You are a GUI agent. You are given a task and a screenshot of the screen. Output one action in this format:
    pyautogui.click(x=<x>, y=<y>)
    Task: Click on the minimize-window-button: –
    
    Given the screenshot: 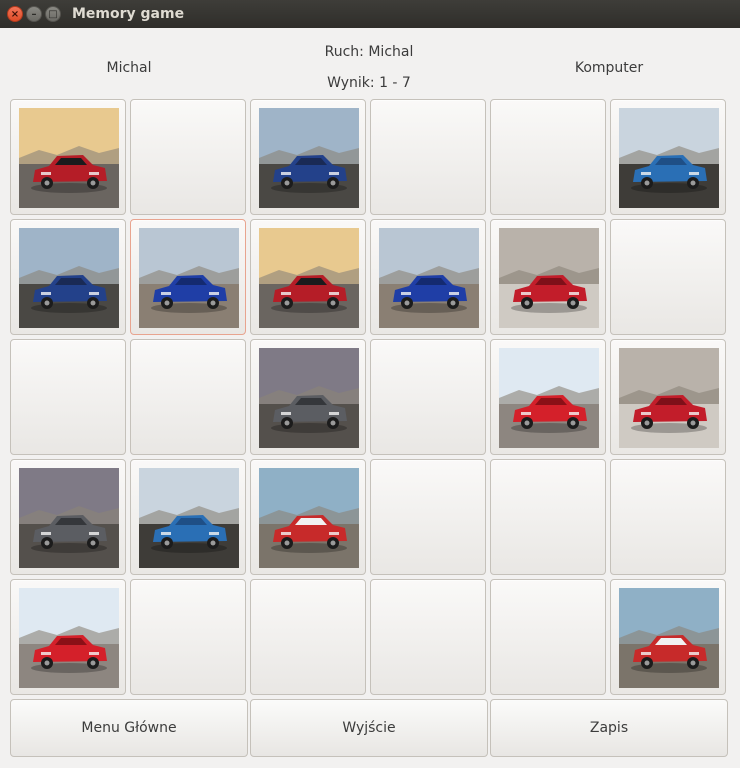 What is the action you would take?
    pyautogui.click(x=34, y=14)
    